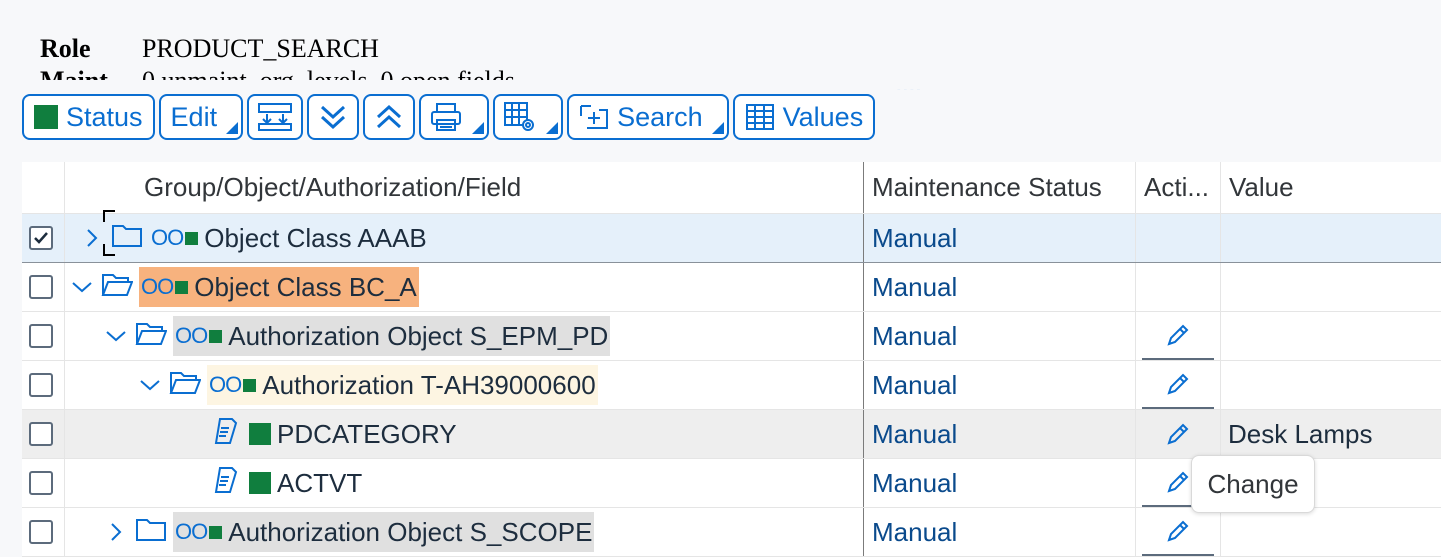  I want to click on tree-cell: OO Authorization T-AH39000600, so click(464, 385).